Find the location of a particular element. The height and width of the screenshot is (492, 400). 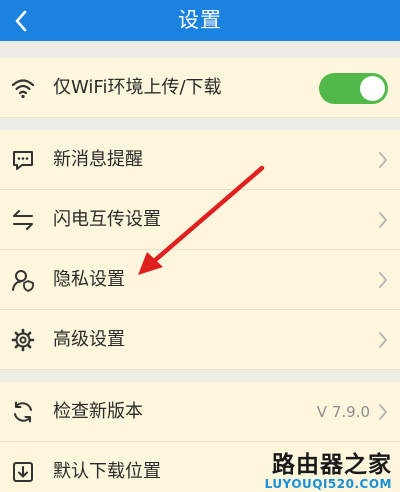

gear-icon is located at coordinates (23, 340).